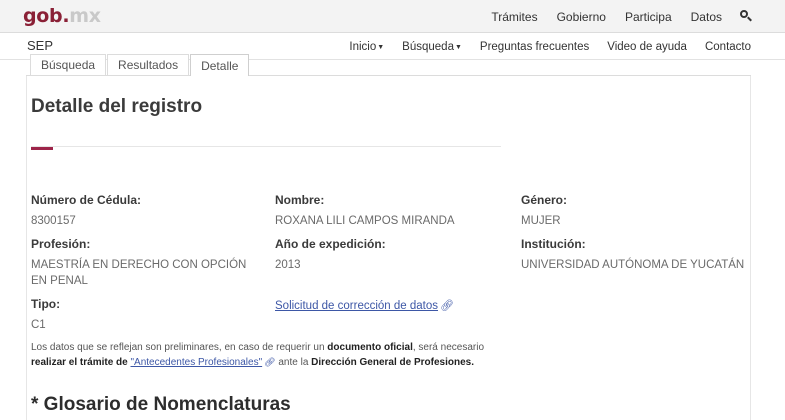 The height and width of the screenshot is (420, 785). What do you see at coordinates (544, 200) in the screenshot?
I see `genero-label: Género:` at bounding box center [544, 200].